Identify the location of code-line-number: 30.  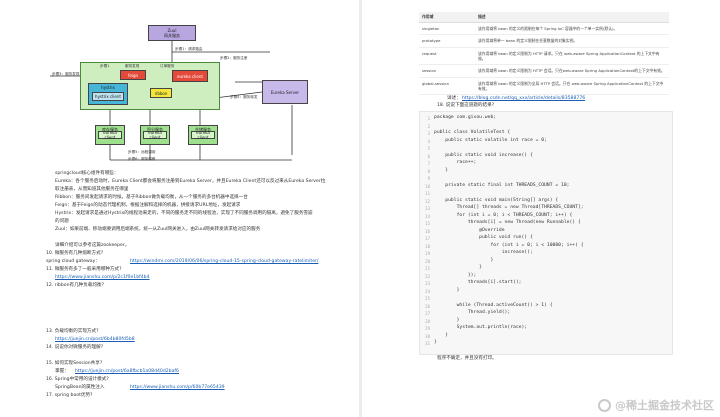
(427, 336).